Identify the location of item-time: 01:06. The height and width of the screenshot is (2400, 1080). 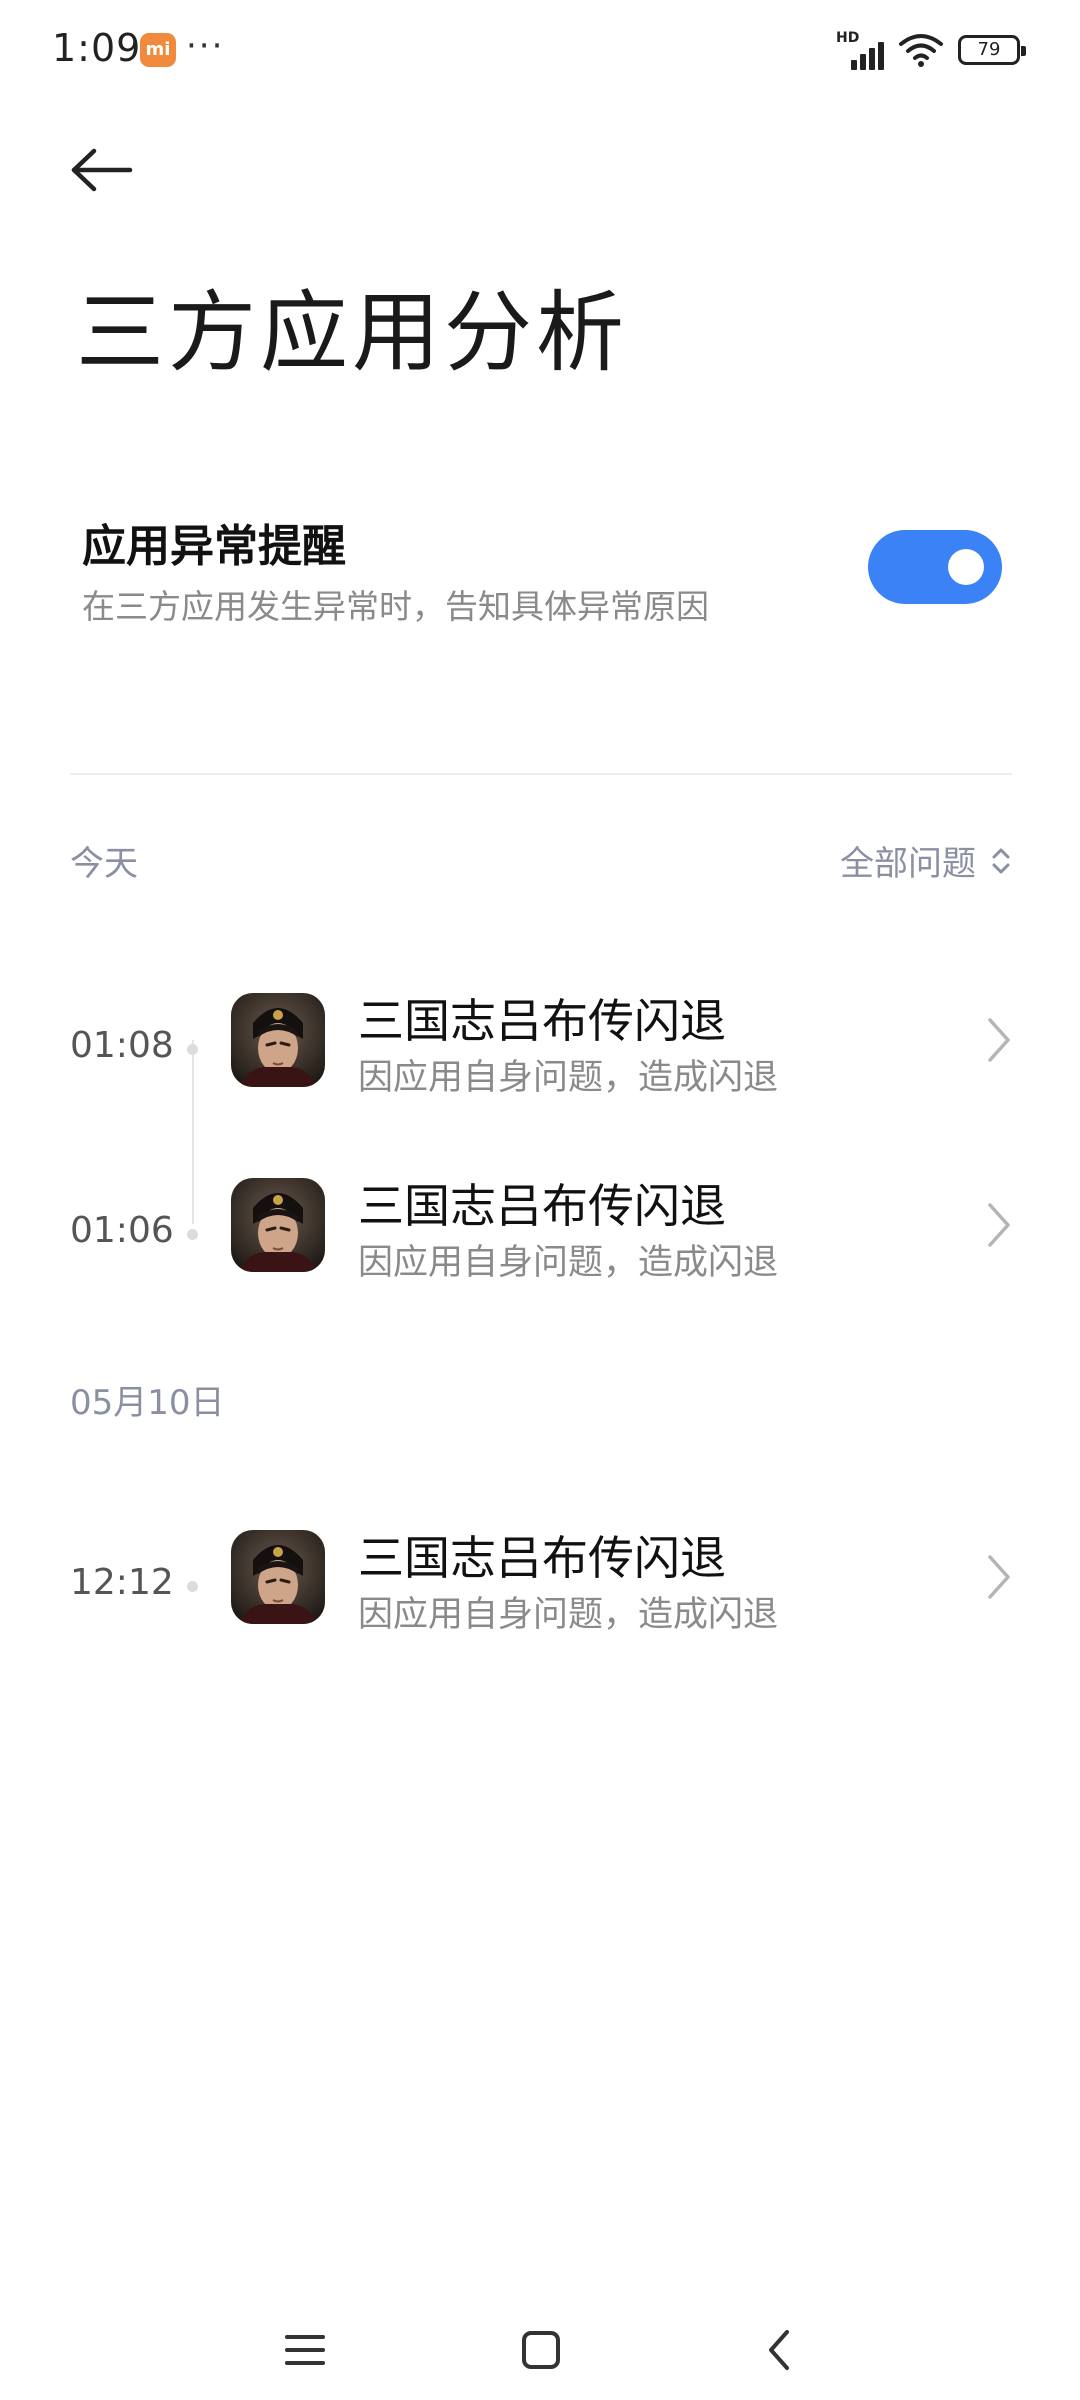
(122, 1230).